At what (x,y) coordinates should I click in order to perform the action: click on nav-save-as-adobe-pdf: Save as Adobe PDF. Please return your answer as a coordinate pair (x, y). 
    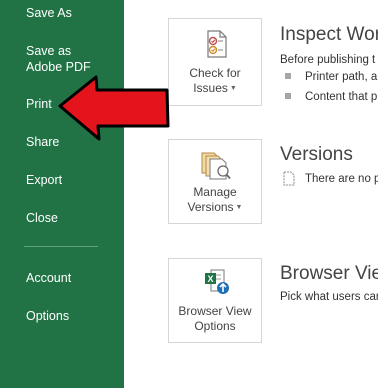
    Looking at the image, I should click on (68, 59).